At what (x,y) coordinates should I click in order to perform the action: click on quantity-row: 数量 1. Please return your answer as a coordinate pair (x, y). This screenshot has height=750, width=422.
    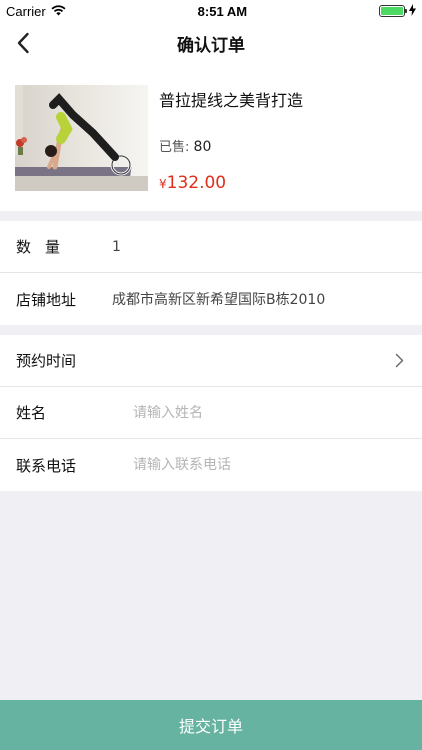
    Looking at the image, I should click on (211, 247).